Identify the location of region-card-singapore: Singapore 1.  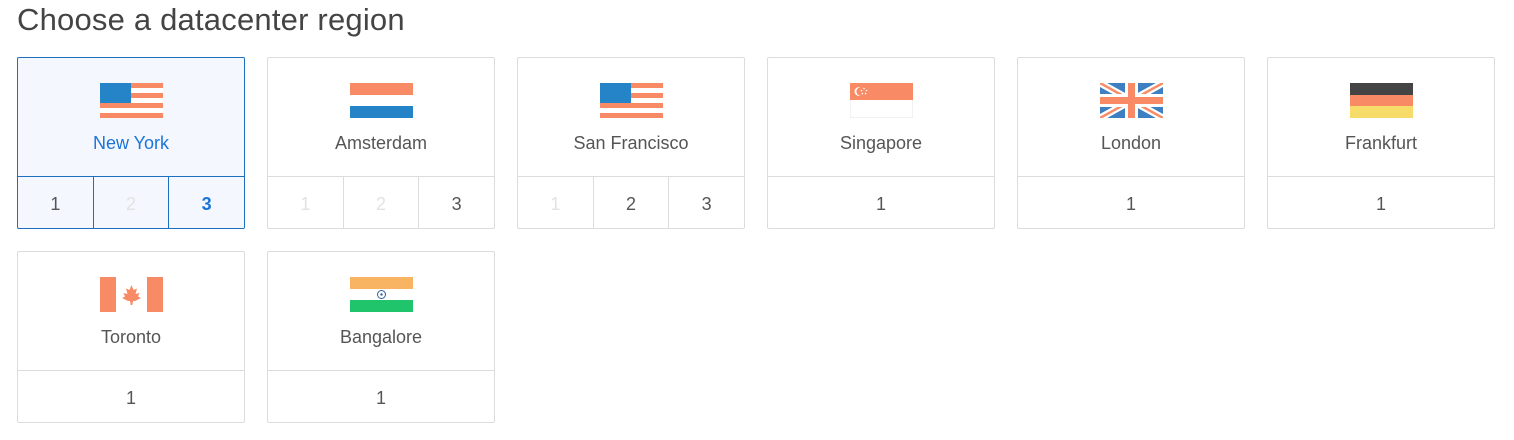
(881, 143).